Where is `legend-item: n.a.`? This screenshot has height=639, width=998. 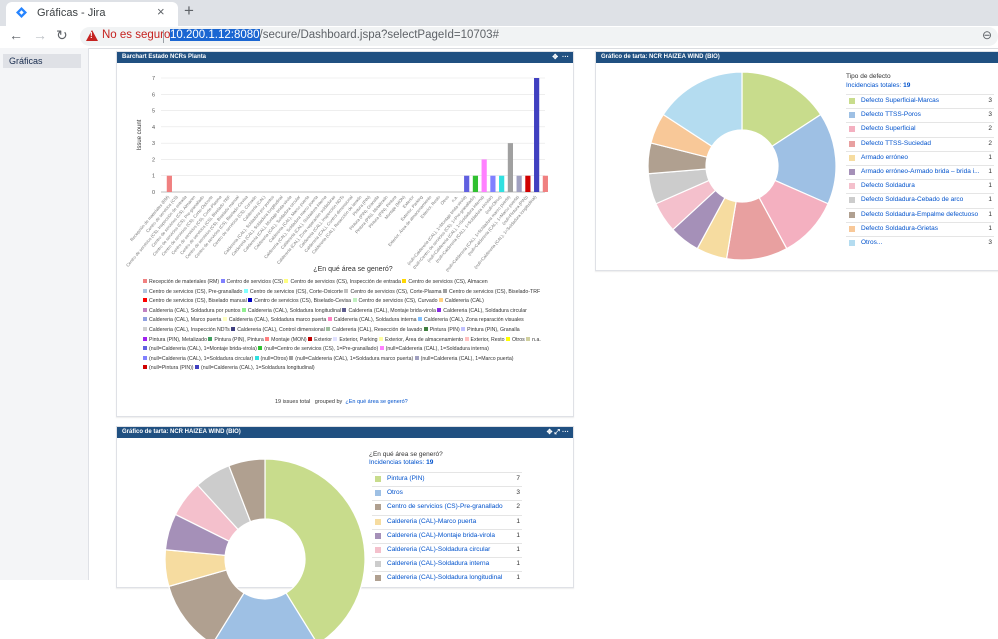
legend-item: n.a. is located at coordinates (533, 339).